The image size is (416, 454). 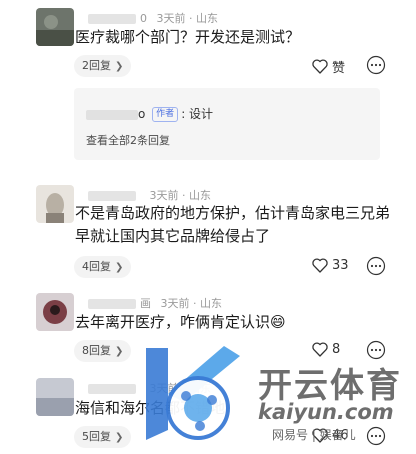 I want to click on reply-count-label: 5回复, so click(x=96, y=436).